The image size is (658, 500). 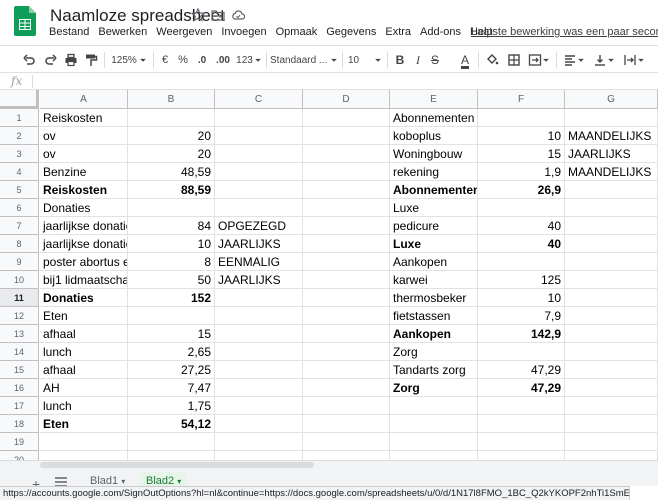 What do you see at coordinates (521, 406) in the screenshot?
I see `cell-f17` at bounding box center [521, 406].